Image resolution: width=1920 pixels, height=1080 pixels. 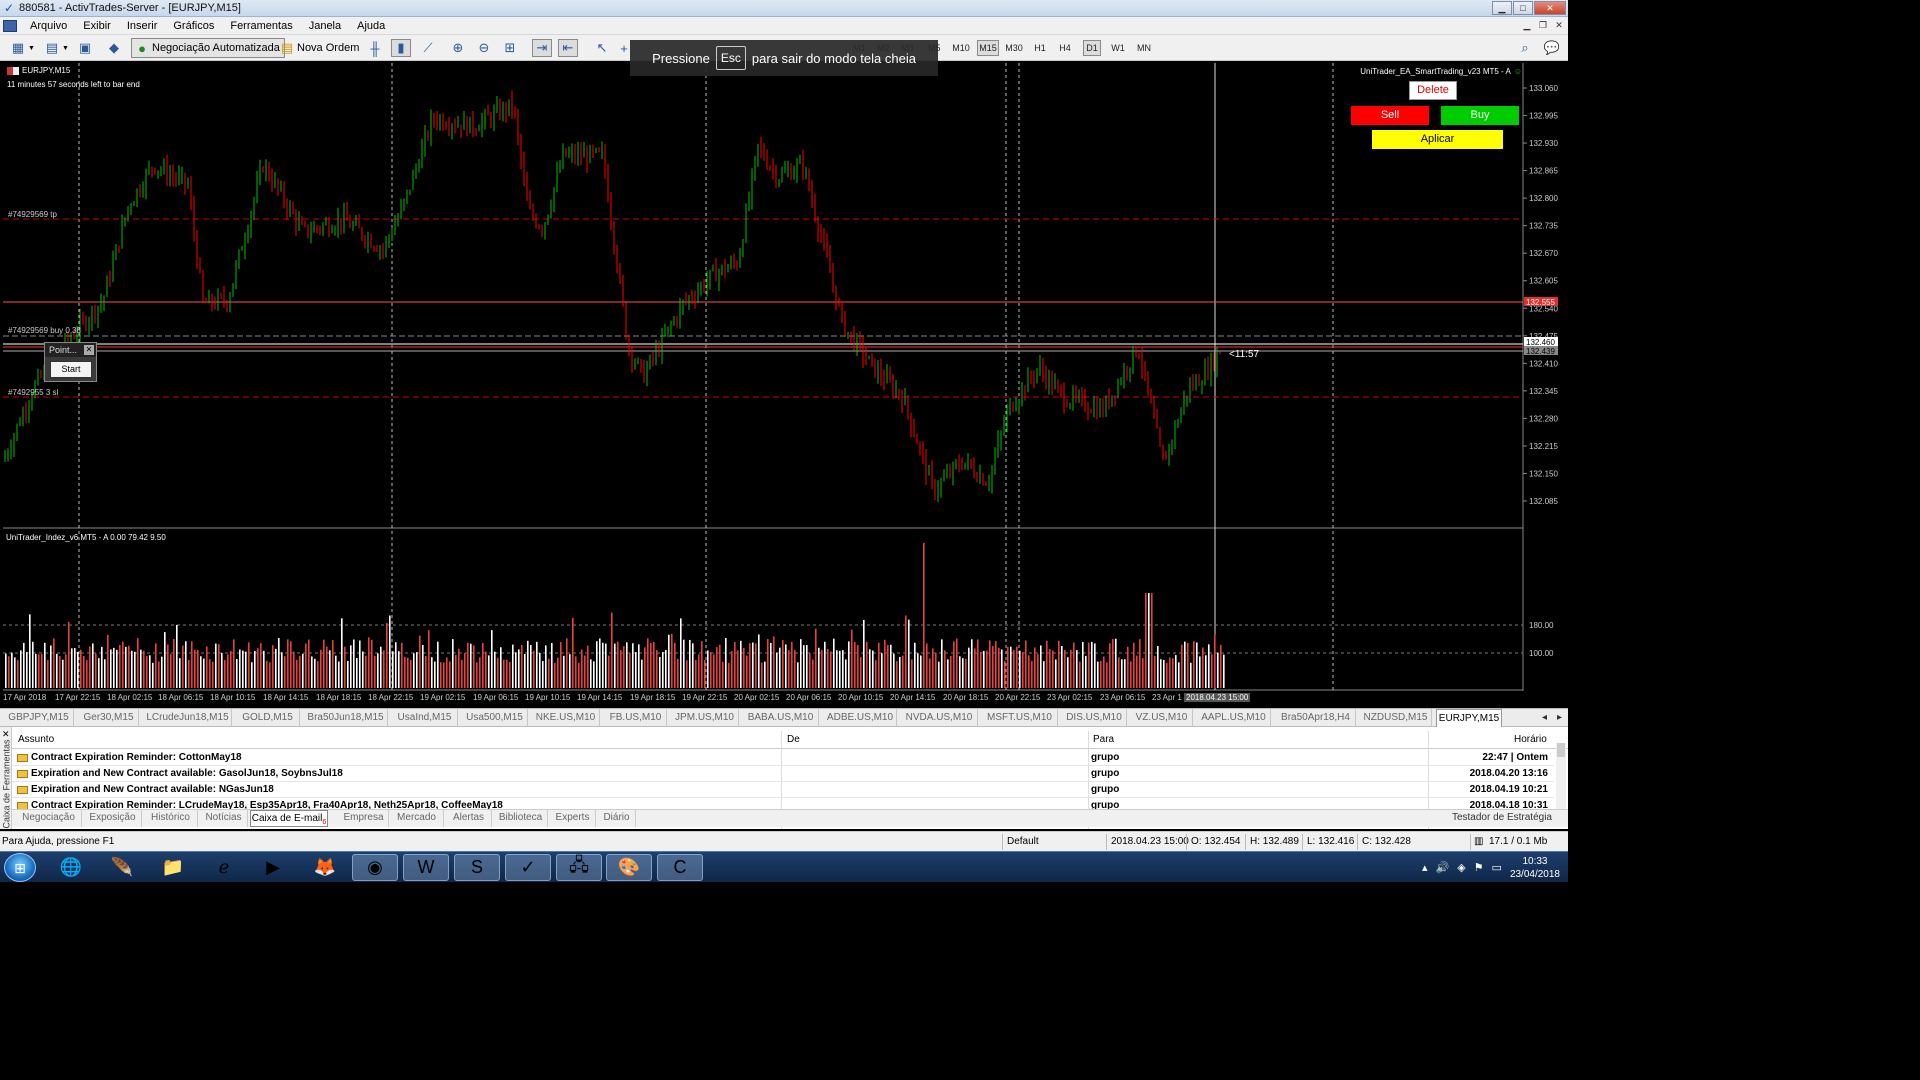 I want to click on toolbox-tab: Exposição, so click(x=113, y=818).